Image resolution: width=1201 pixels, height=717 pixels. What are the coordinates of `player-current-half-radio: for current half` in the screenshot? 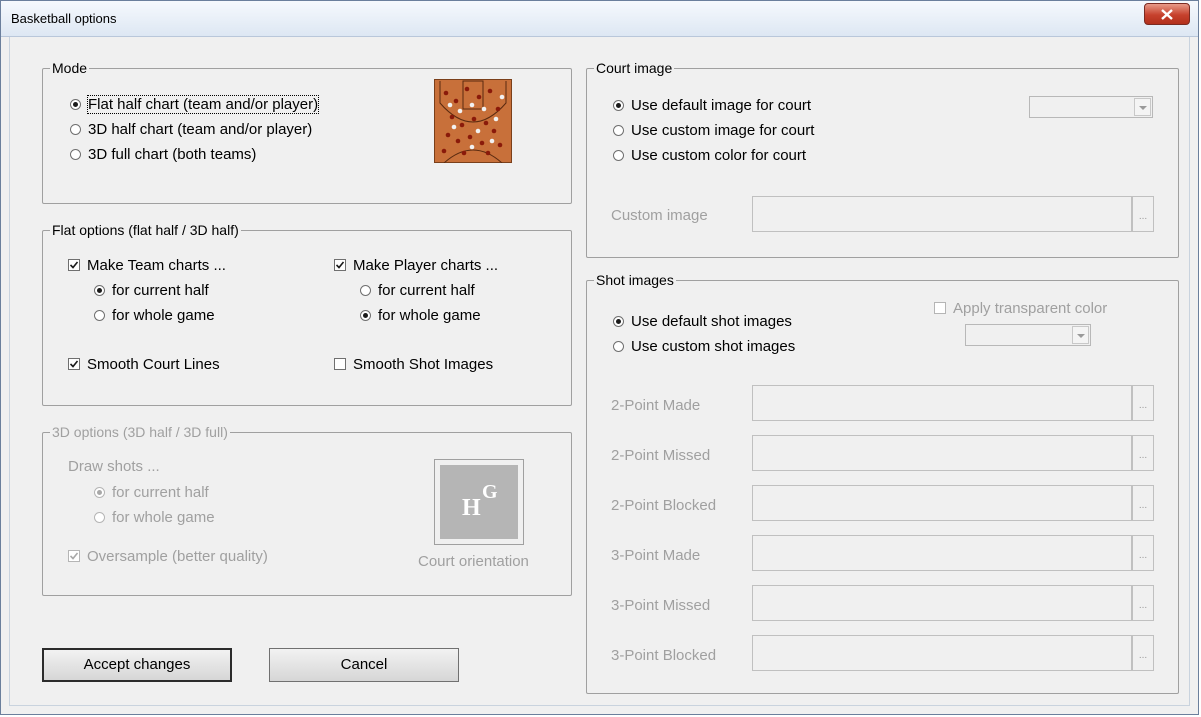 It's located at (417, 290).